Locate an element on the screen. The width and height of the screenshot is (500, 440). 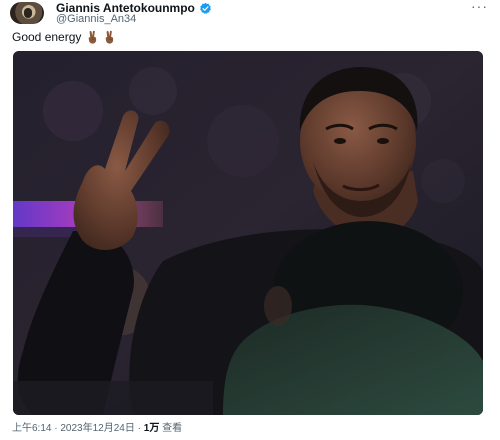
author-handle: @Giannis_An34 is located at coordinates (96, 19).